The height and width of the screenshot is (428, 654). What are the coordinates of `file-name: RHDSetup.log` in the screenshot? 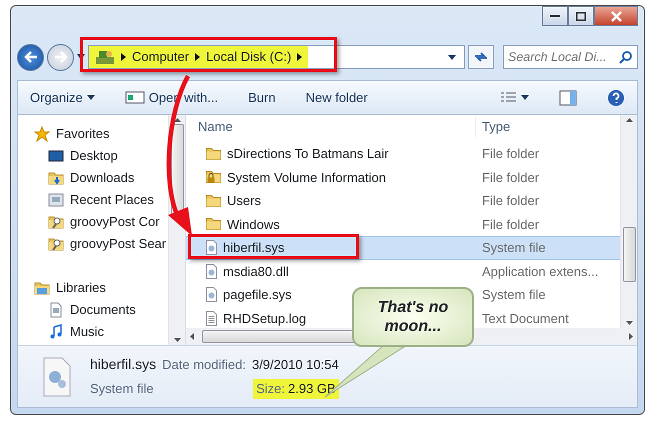 It's located at (264, 319).